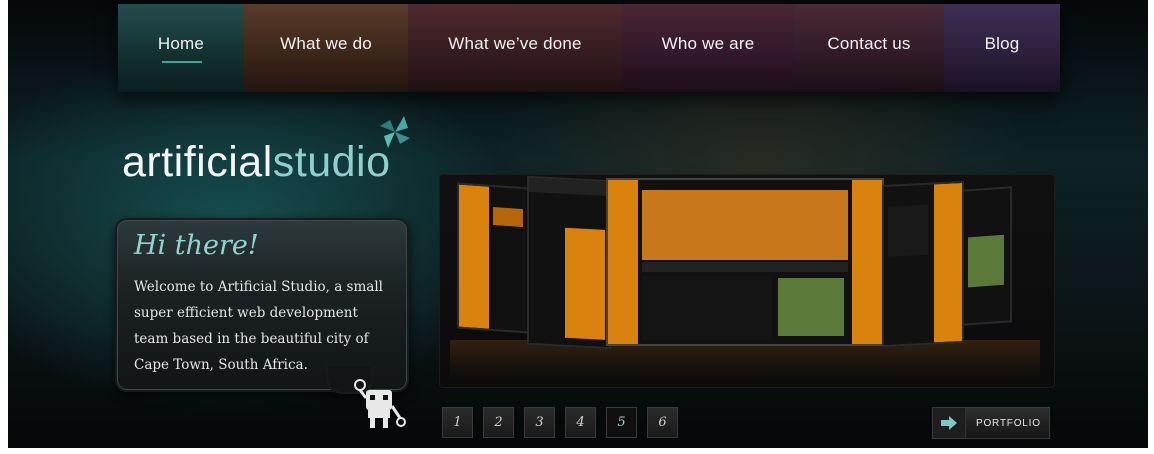 The image size is (1154, 454). What do you see at coordinates (708, 43) in the screenshot?
I see `nav-who-we-are-label: Who we are` at bounding box center [708, 43].